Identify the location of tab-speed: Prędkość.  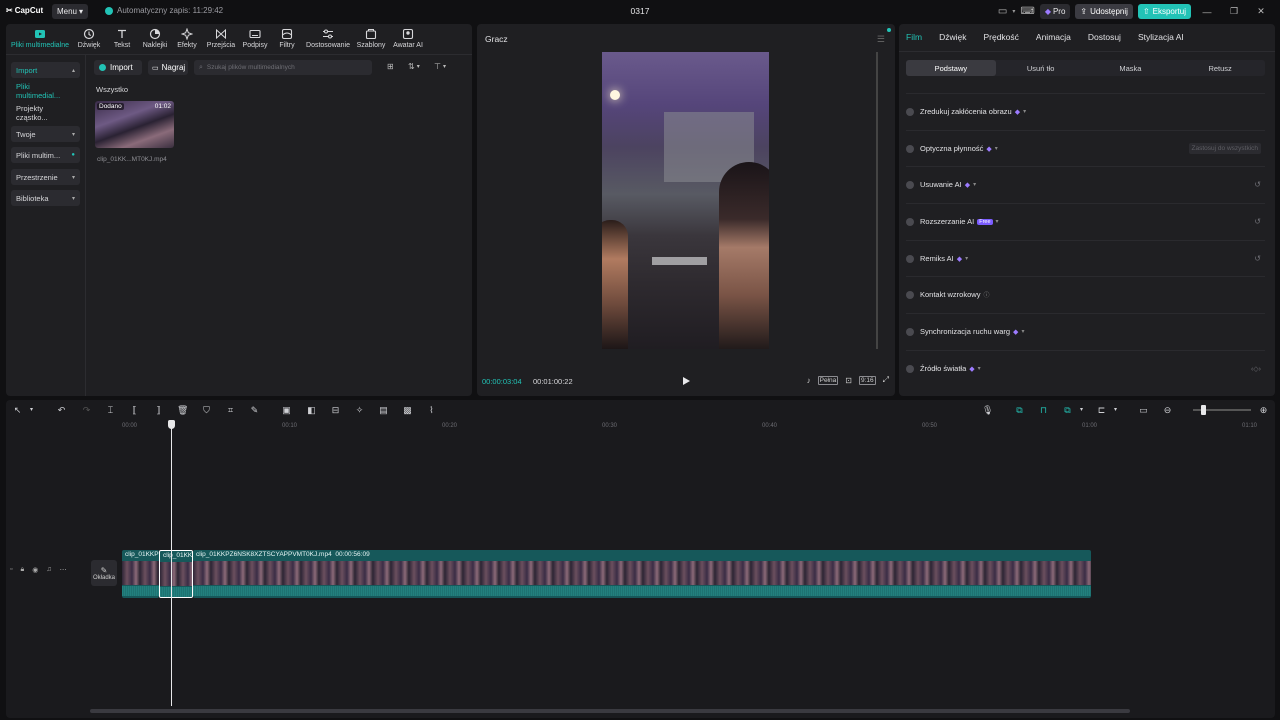
(1000, 37).